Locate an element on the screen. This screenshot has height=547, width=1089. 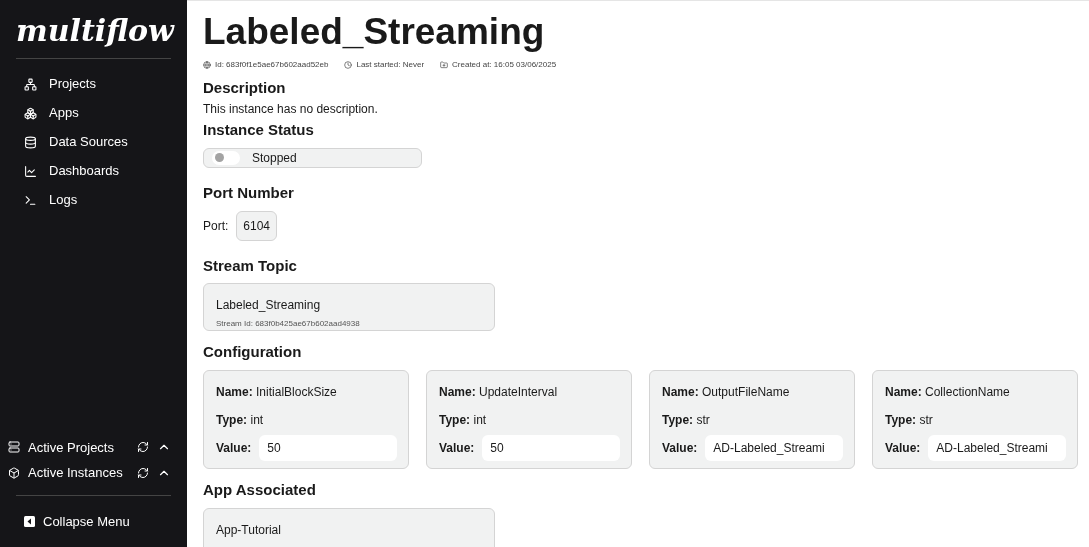
section-heading: Stream Topic is located at coordinates (250, 266).